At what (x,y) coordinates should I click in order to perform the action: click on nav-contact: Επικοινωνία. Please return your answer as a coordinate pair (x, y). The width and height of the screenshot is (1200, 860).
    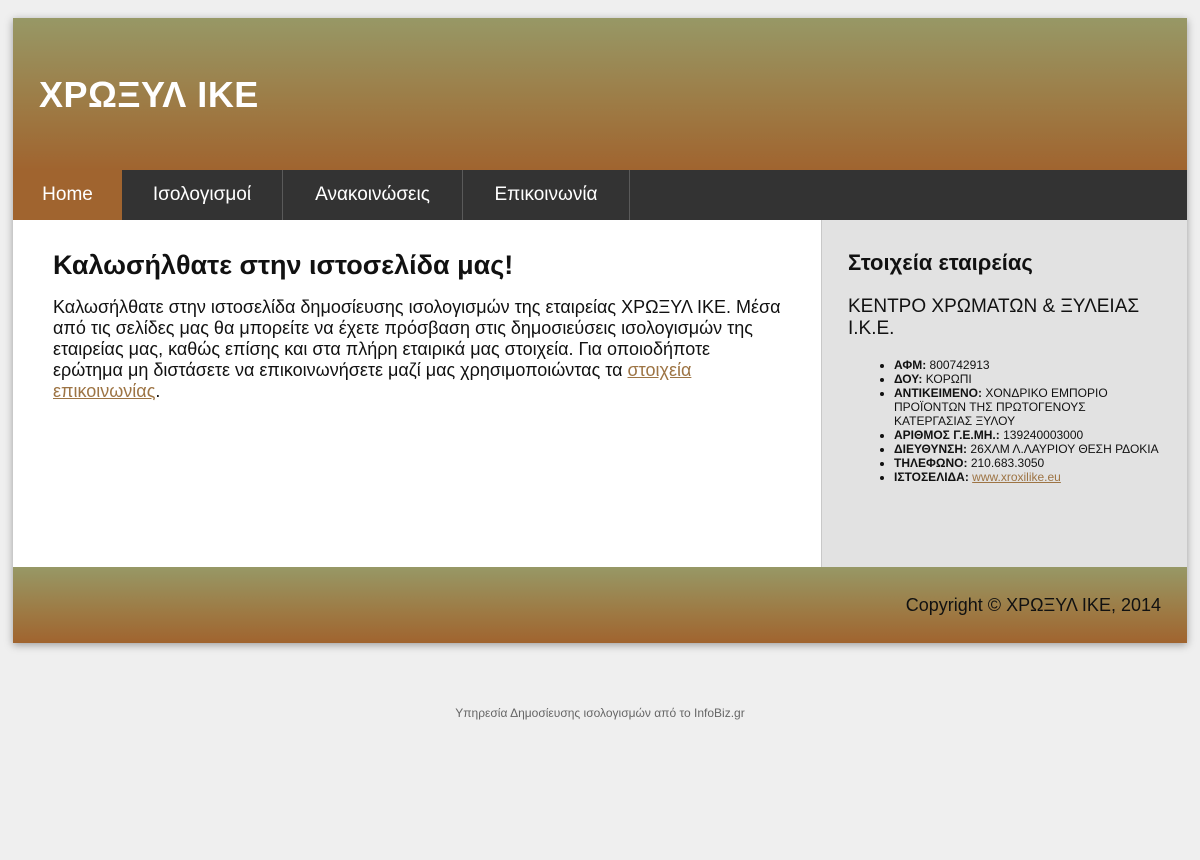
    Looking at the image, I should click on (546, 195).